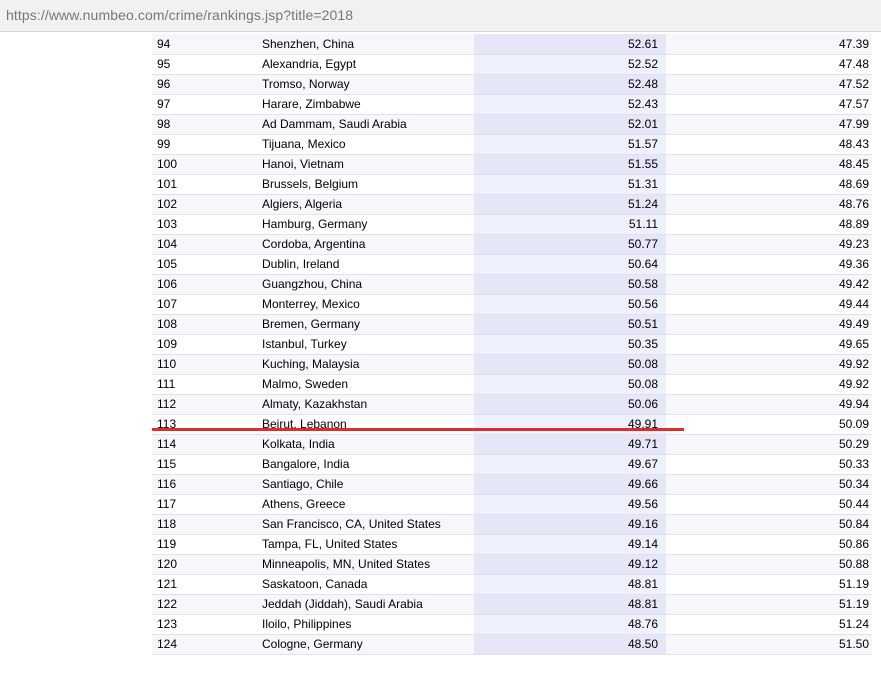  I want to click on table-row: 111 Malmo, Sweden 50.08 49.92, so click(512, 384).